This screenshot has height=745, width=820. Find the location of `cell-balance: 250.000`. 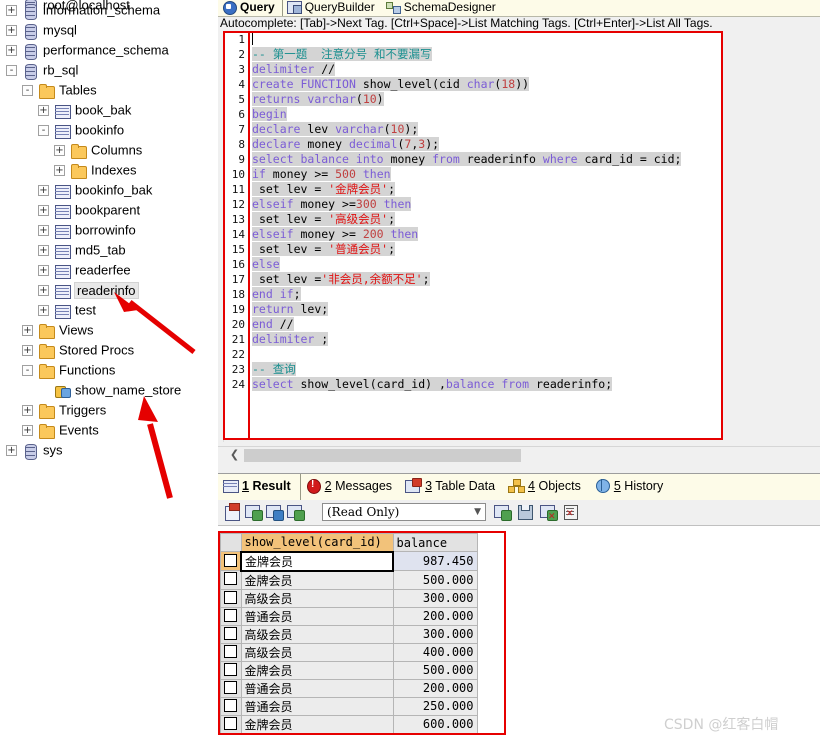

cell-balance: 250.000 is located at coordinates (435, 706).